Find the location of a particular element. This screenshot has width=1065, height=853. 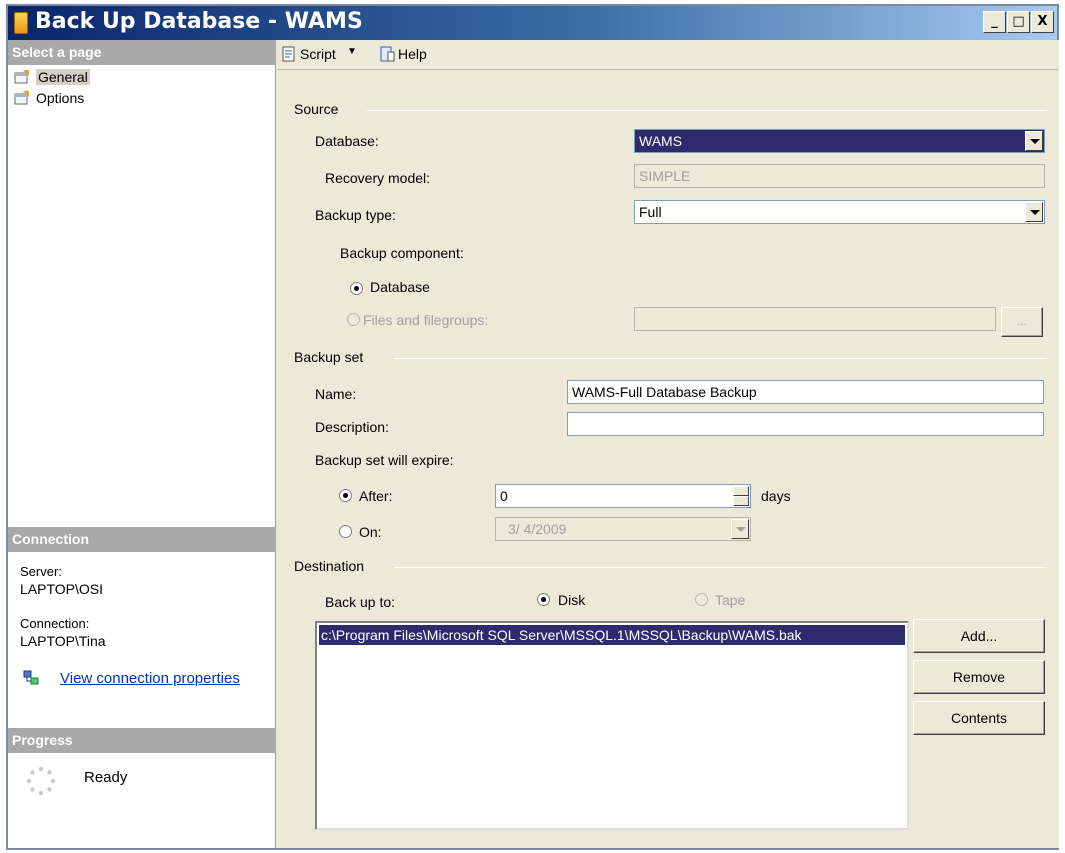

help-label: Help is located at coordinates (412, 54).